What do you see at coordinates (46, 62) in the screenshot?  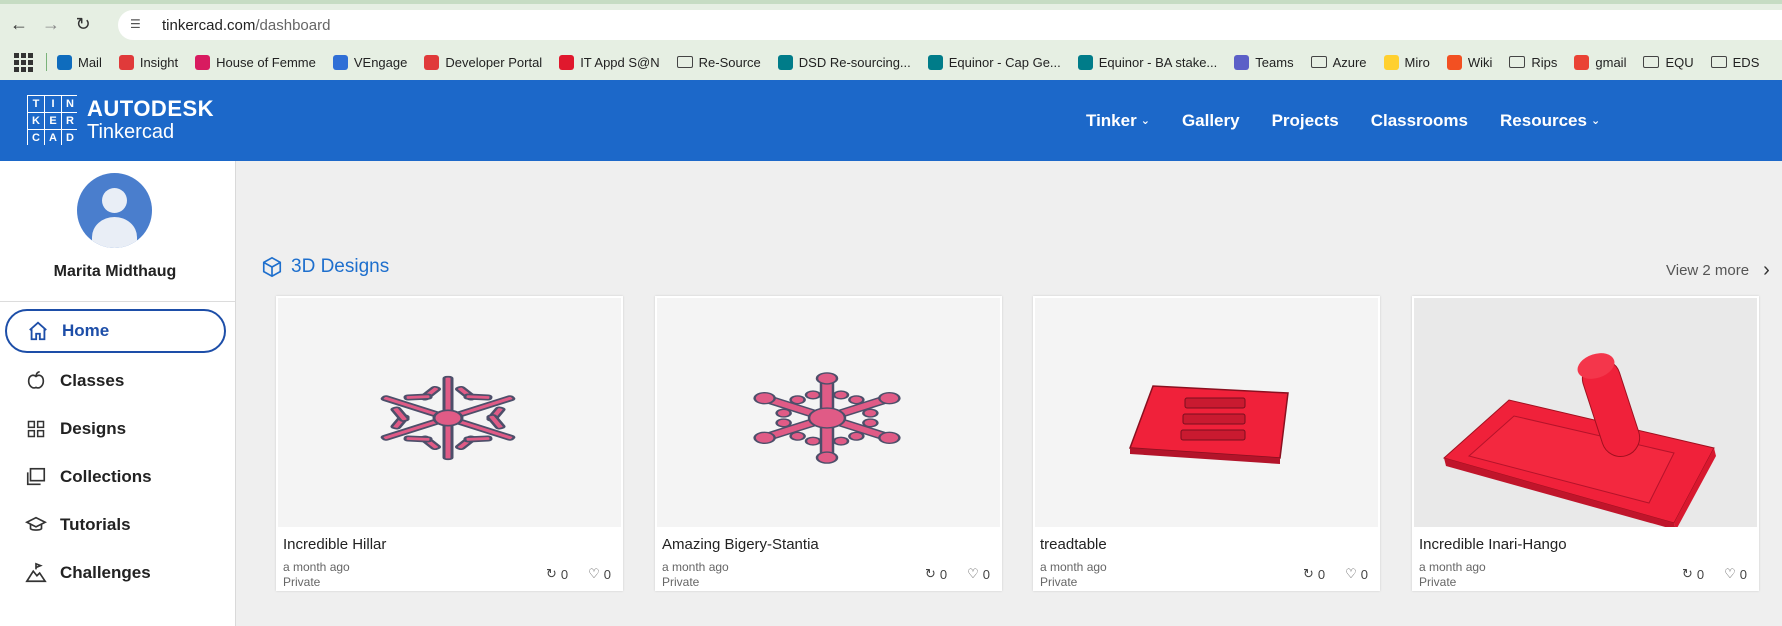 I see `bookmarks-divider` at bounding box center [46, 62].